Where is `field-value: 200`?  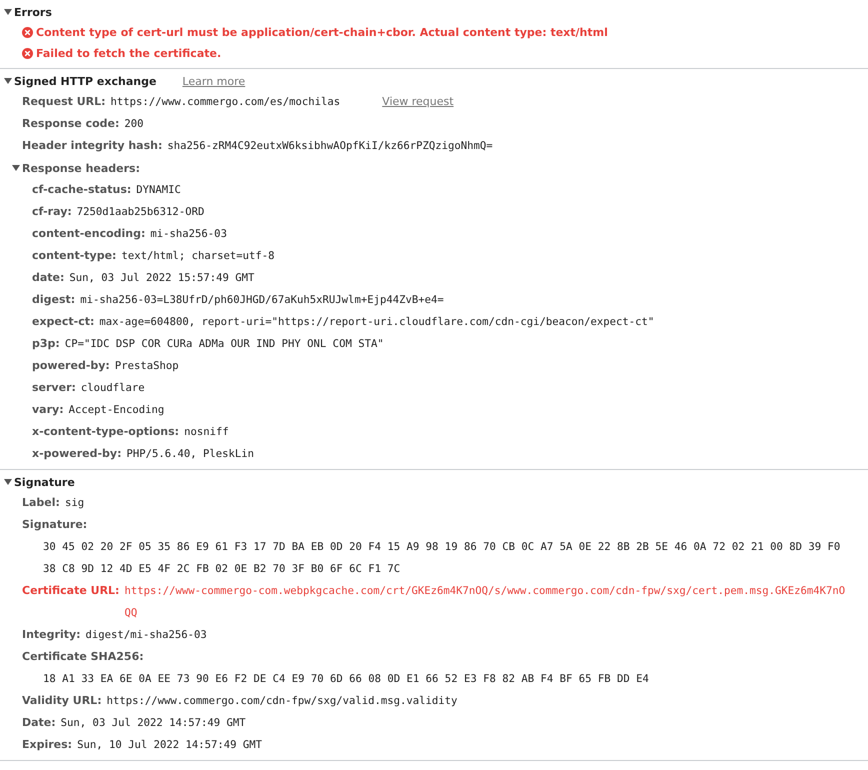 field-value: 200 is located at coordinates (134, 124).